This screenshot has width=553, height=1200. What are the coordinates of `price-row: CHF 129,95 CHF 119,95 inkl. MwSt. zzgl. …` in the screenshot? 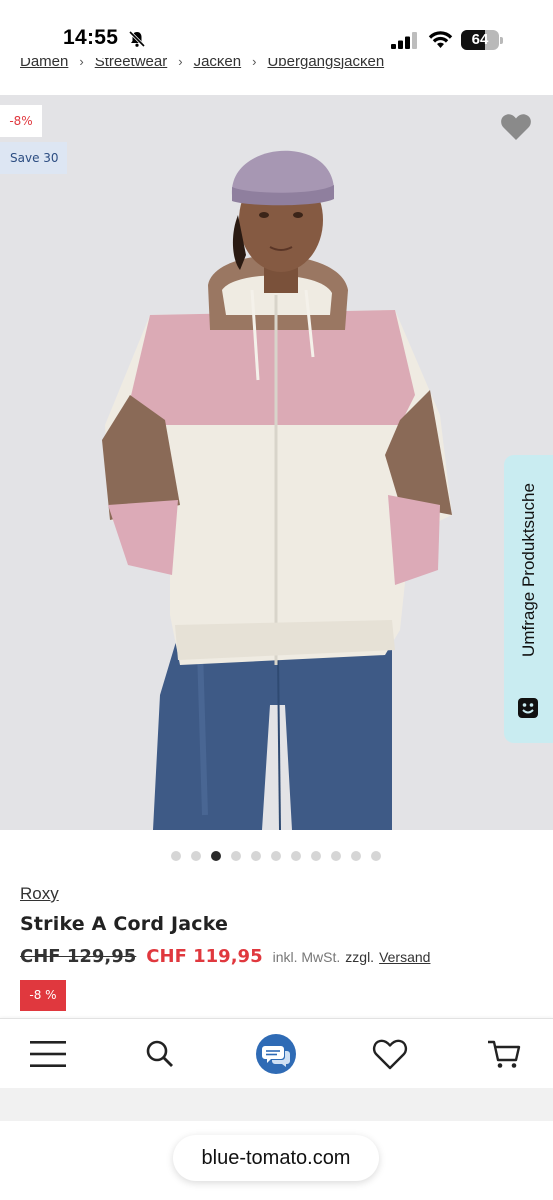 It's located at (225, 956).